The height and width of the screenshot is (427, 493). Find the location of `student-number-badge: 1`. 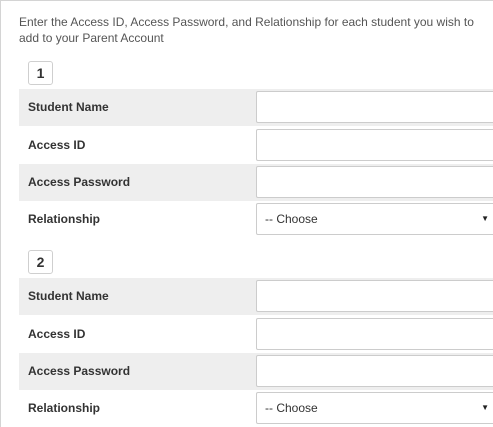

student-number-badge: 1 is located at coordinates (40, 73).